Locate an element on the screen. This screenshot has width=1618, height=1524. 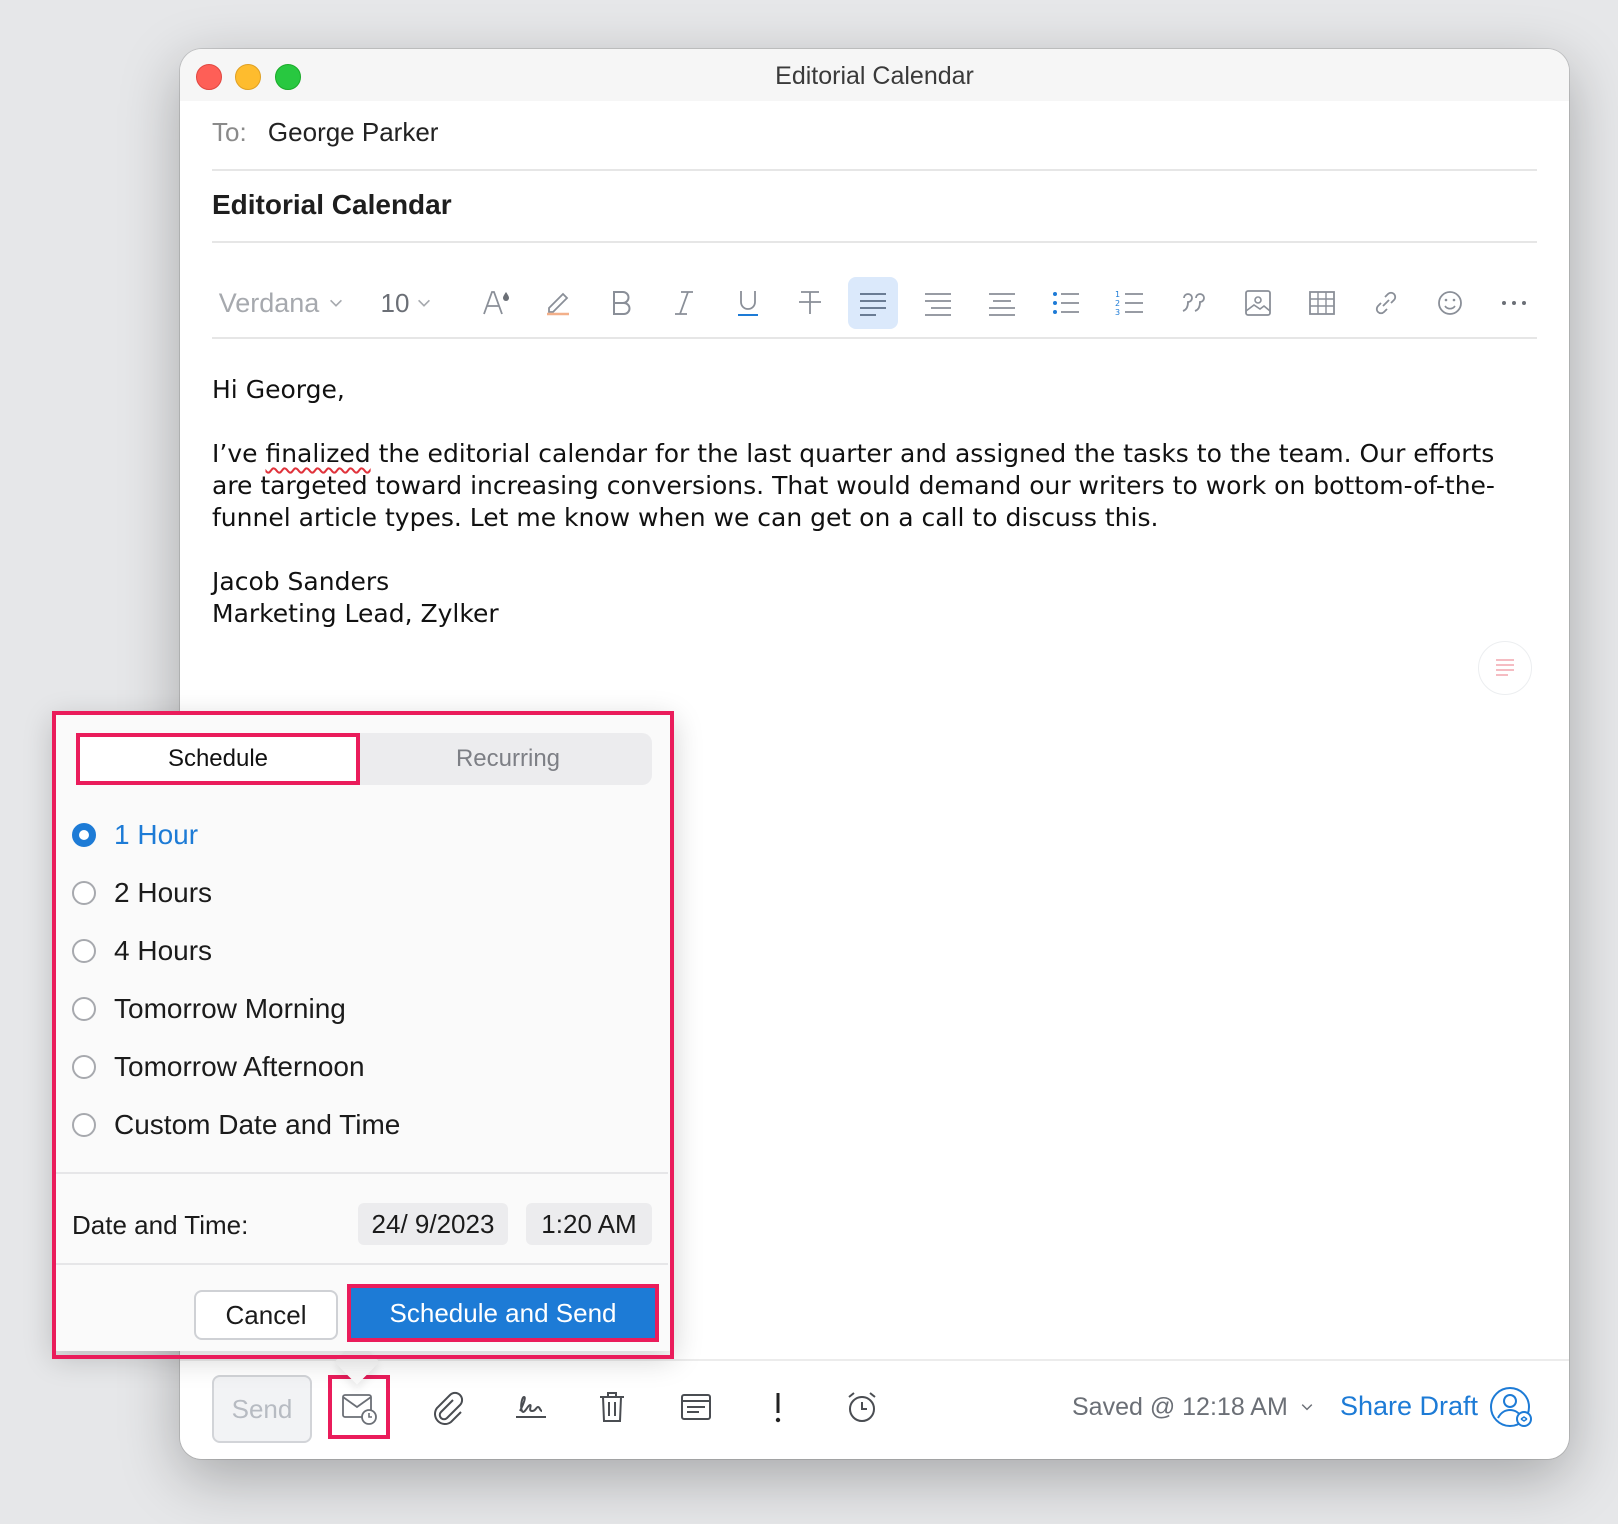
numbered-list-icon: 123 is located at coordinates (1129, 303).